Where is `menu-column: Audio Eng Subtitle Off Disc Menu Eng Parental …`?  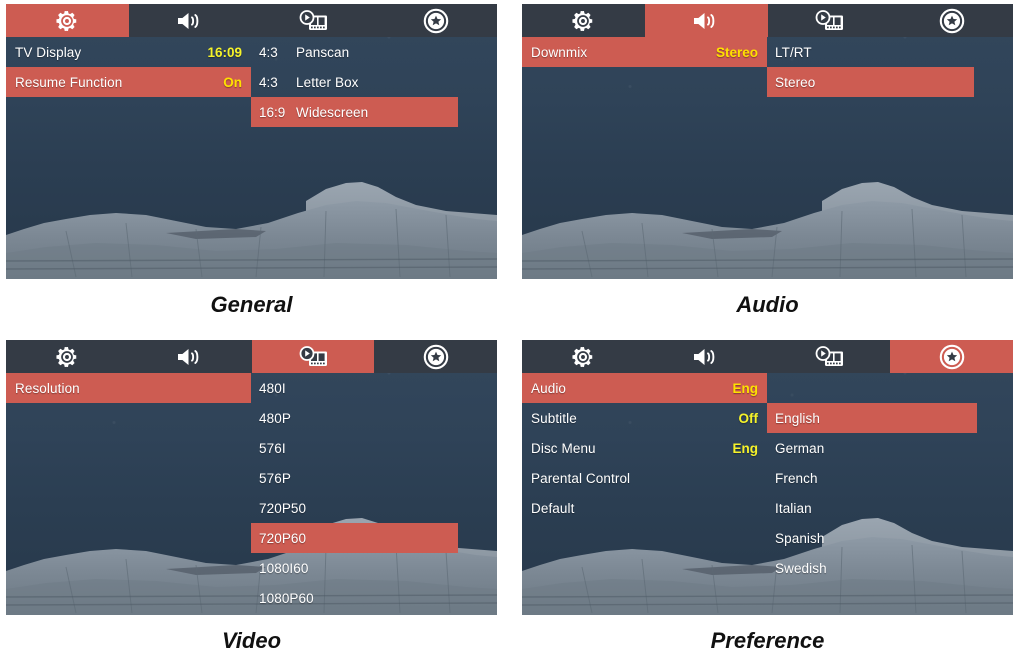
menu-column: Audio Eng Subtitle Off Disc Menu Eng Parental … is located at coordinates (644, 448).